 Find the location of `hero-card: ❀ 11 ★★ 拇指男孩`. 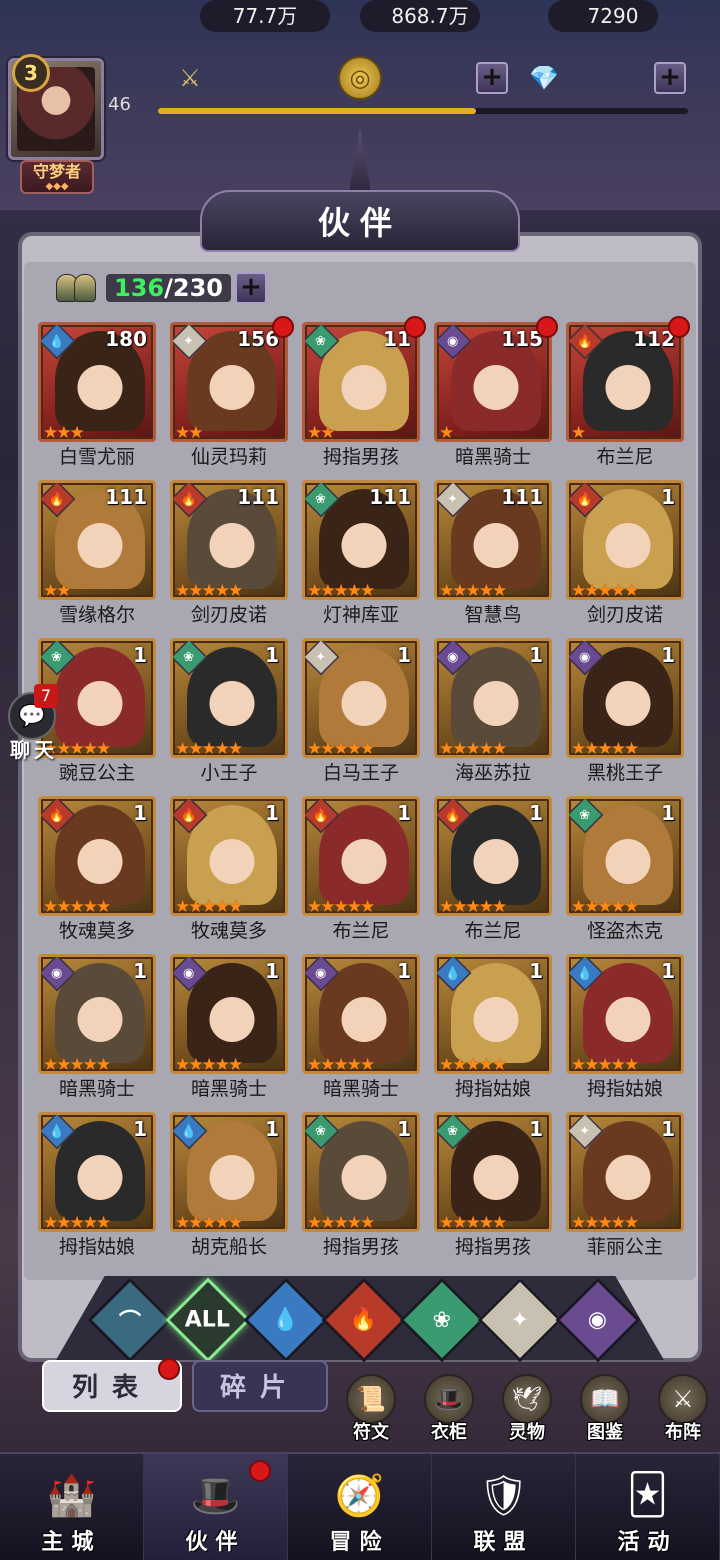

hero-card: ❀ 11 ★★ 拇指男孩 is located at coordinates (364, 394).